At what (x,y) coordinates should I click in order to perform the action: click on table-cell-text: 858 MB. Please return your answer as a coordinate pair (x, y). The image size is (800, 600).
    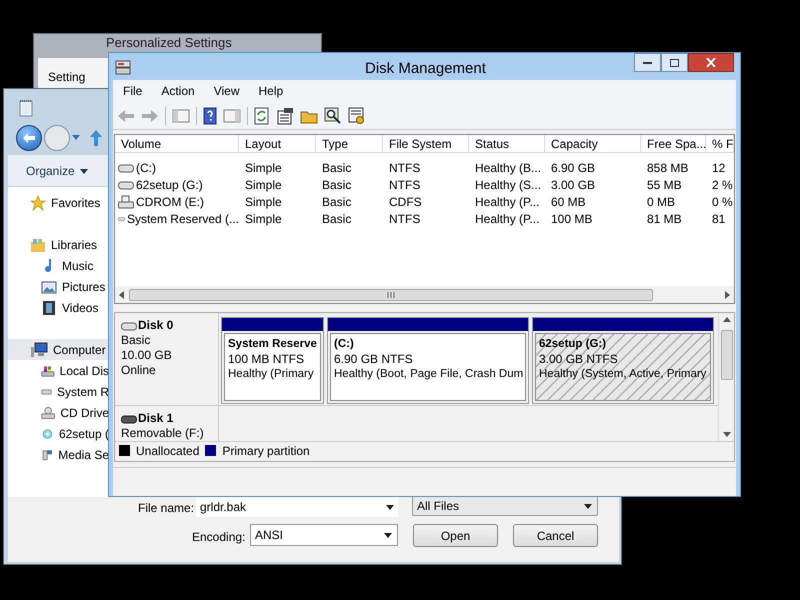
    Looking at the image, I should click on (667, 168).